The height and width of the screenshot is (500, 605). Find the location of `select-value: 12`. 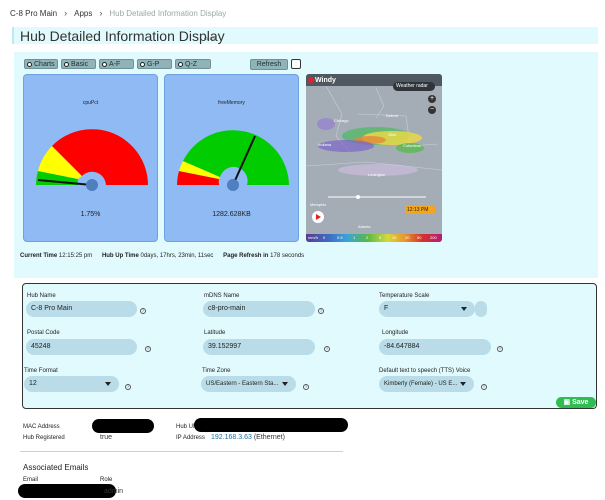

select-value: 12 is located at coordinates (33, 383).